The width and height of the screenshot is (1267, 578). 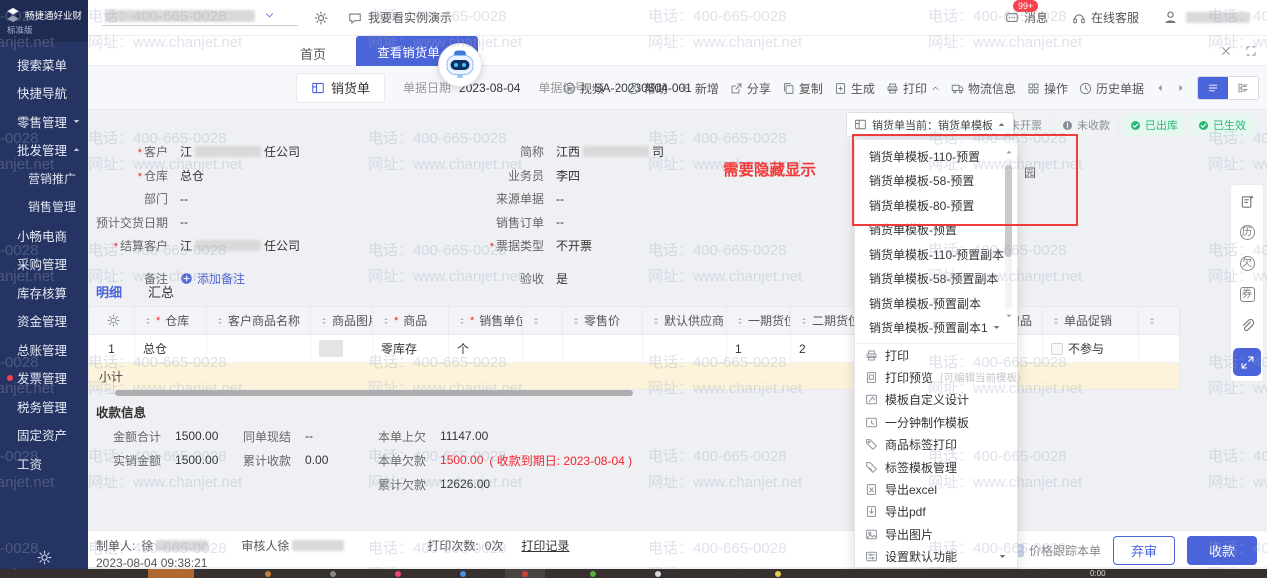 I want to click on checkbox, so click(x=1057, y=348).